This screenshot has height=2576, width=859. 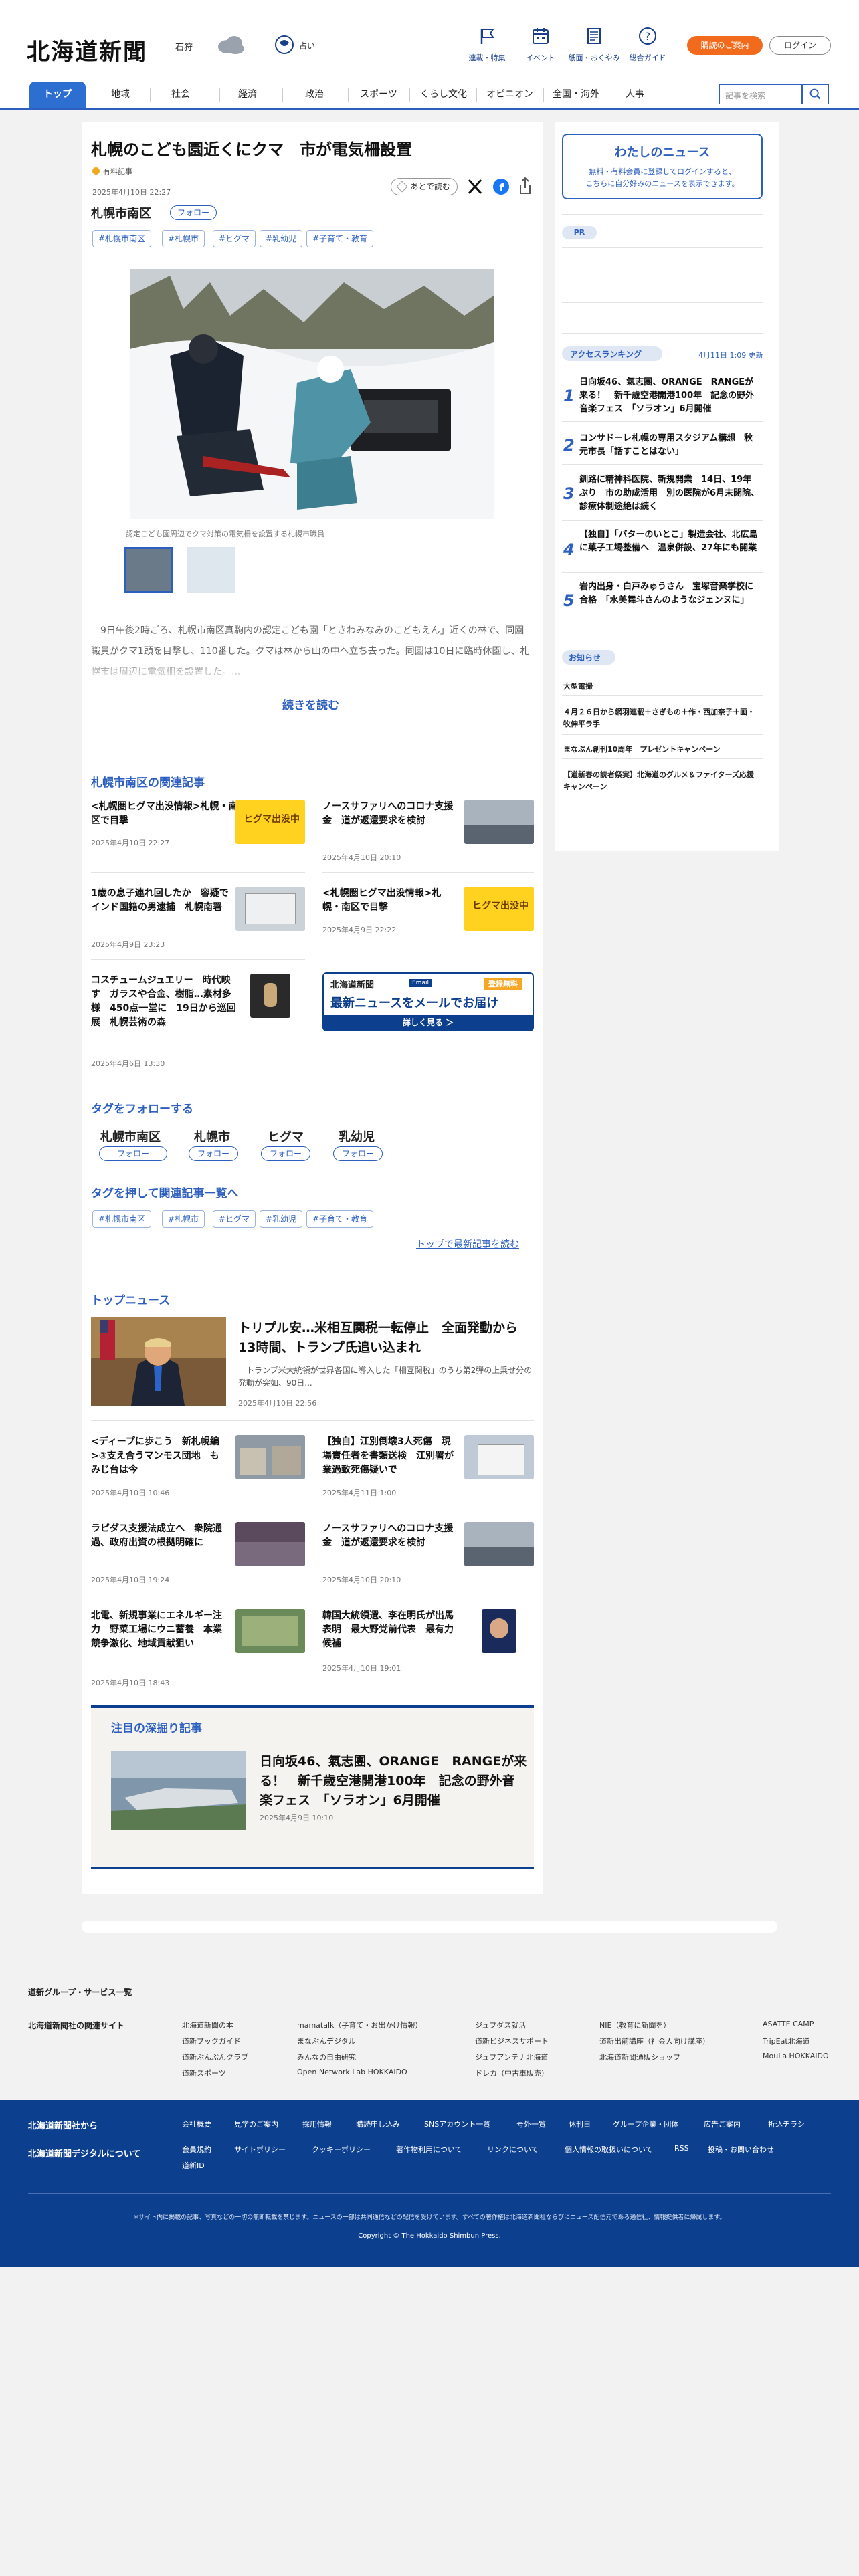 What do you see at coordinates (317, 2124) in the screenshot?
I see `company-link: 採用情報` at bounding box center [317, 2124].